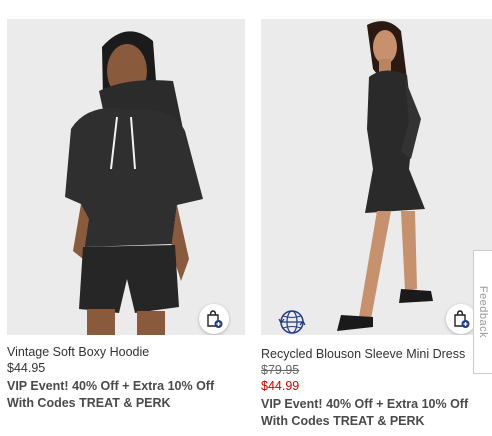 This screenshot has height=436, width=492. I want to click on product-name-link: Vintage Soft Boxy Hoodie, so click(127, 352).